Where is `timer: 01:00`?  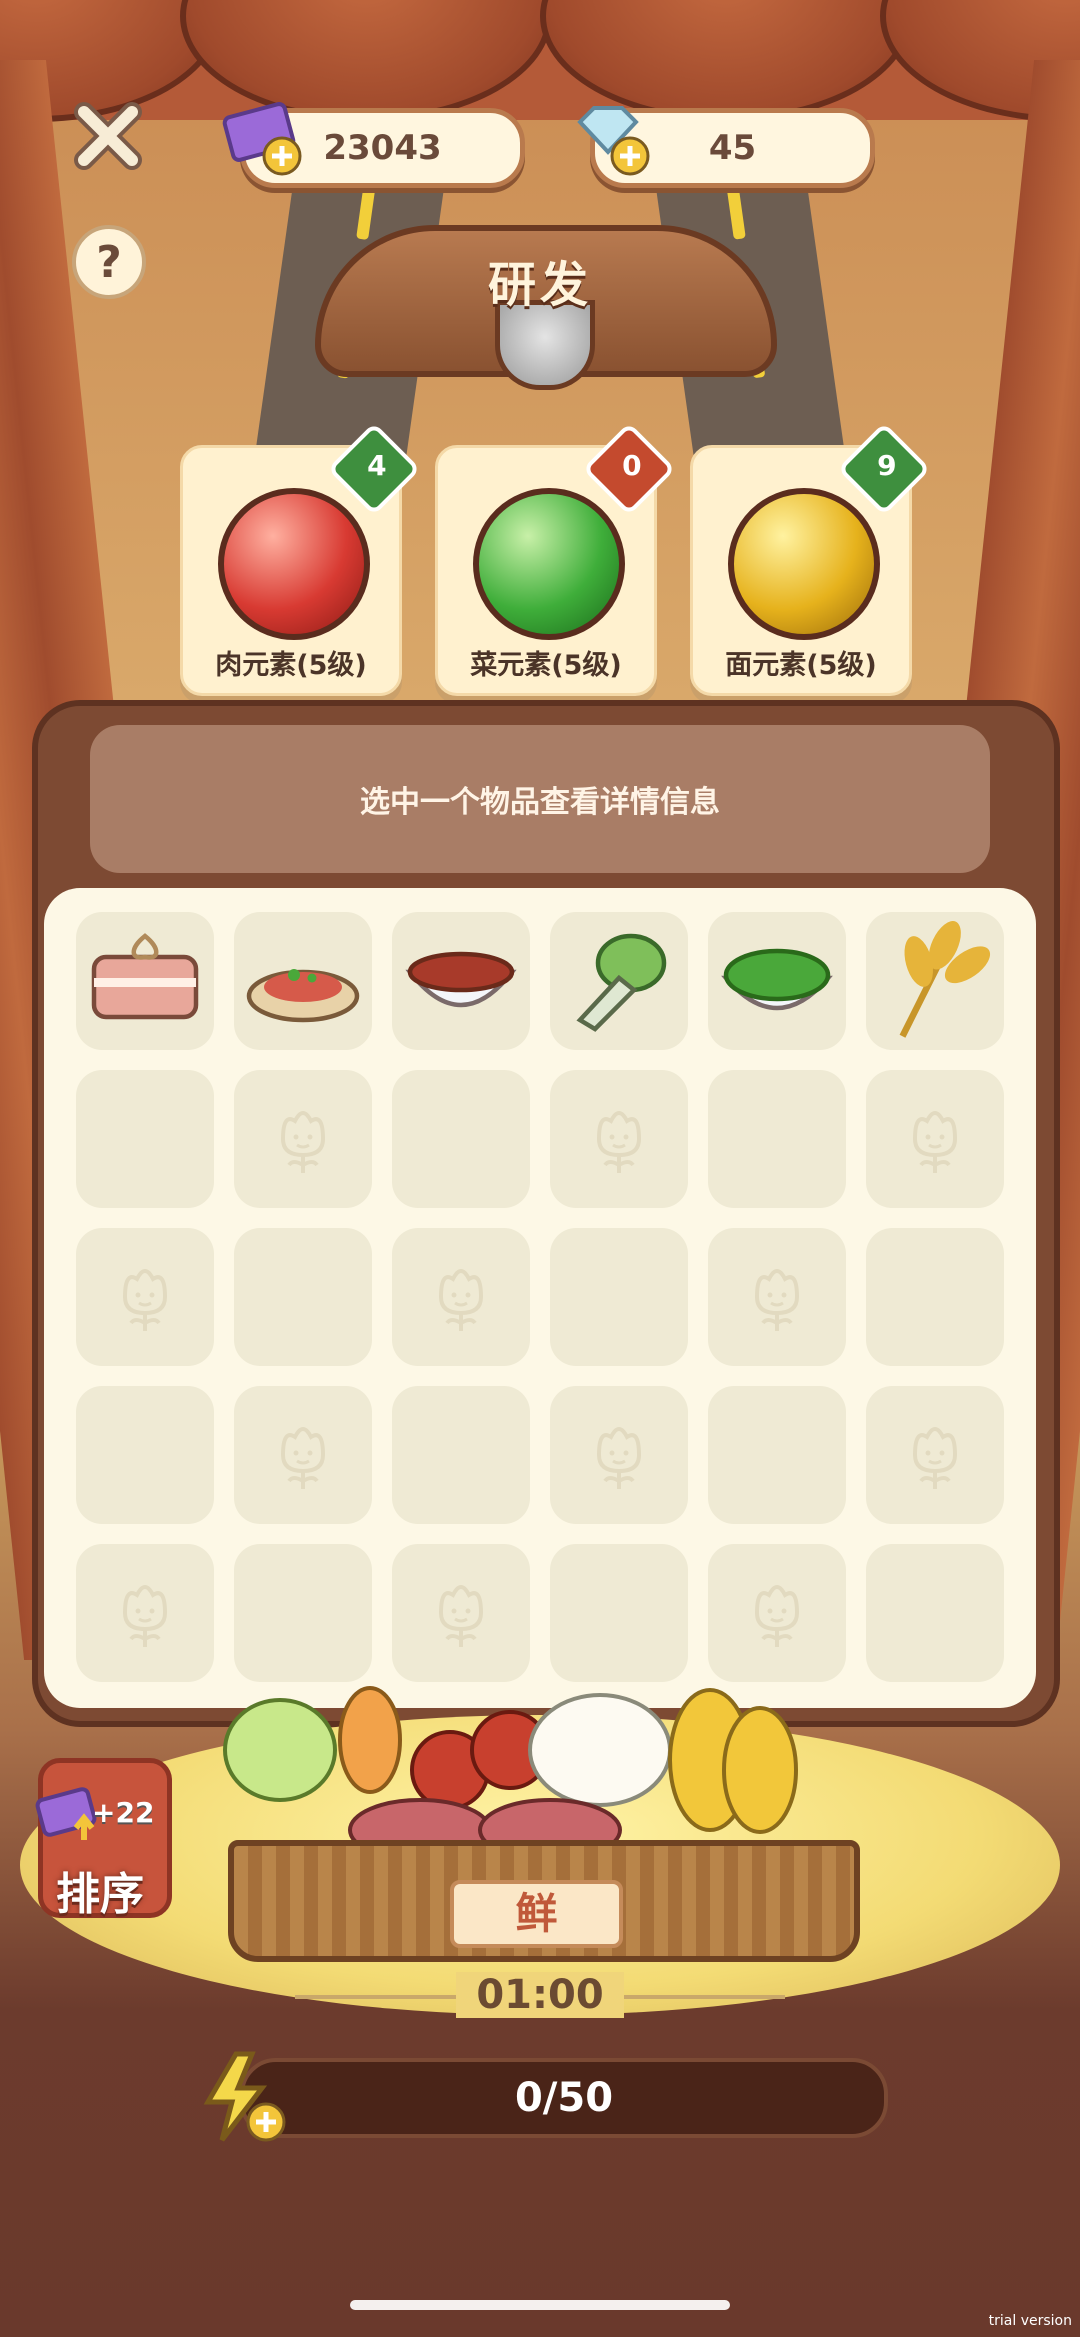 timer: 01:00 is located at coordinates (540, 1995).